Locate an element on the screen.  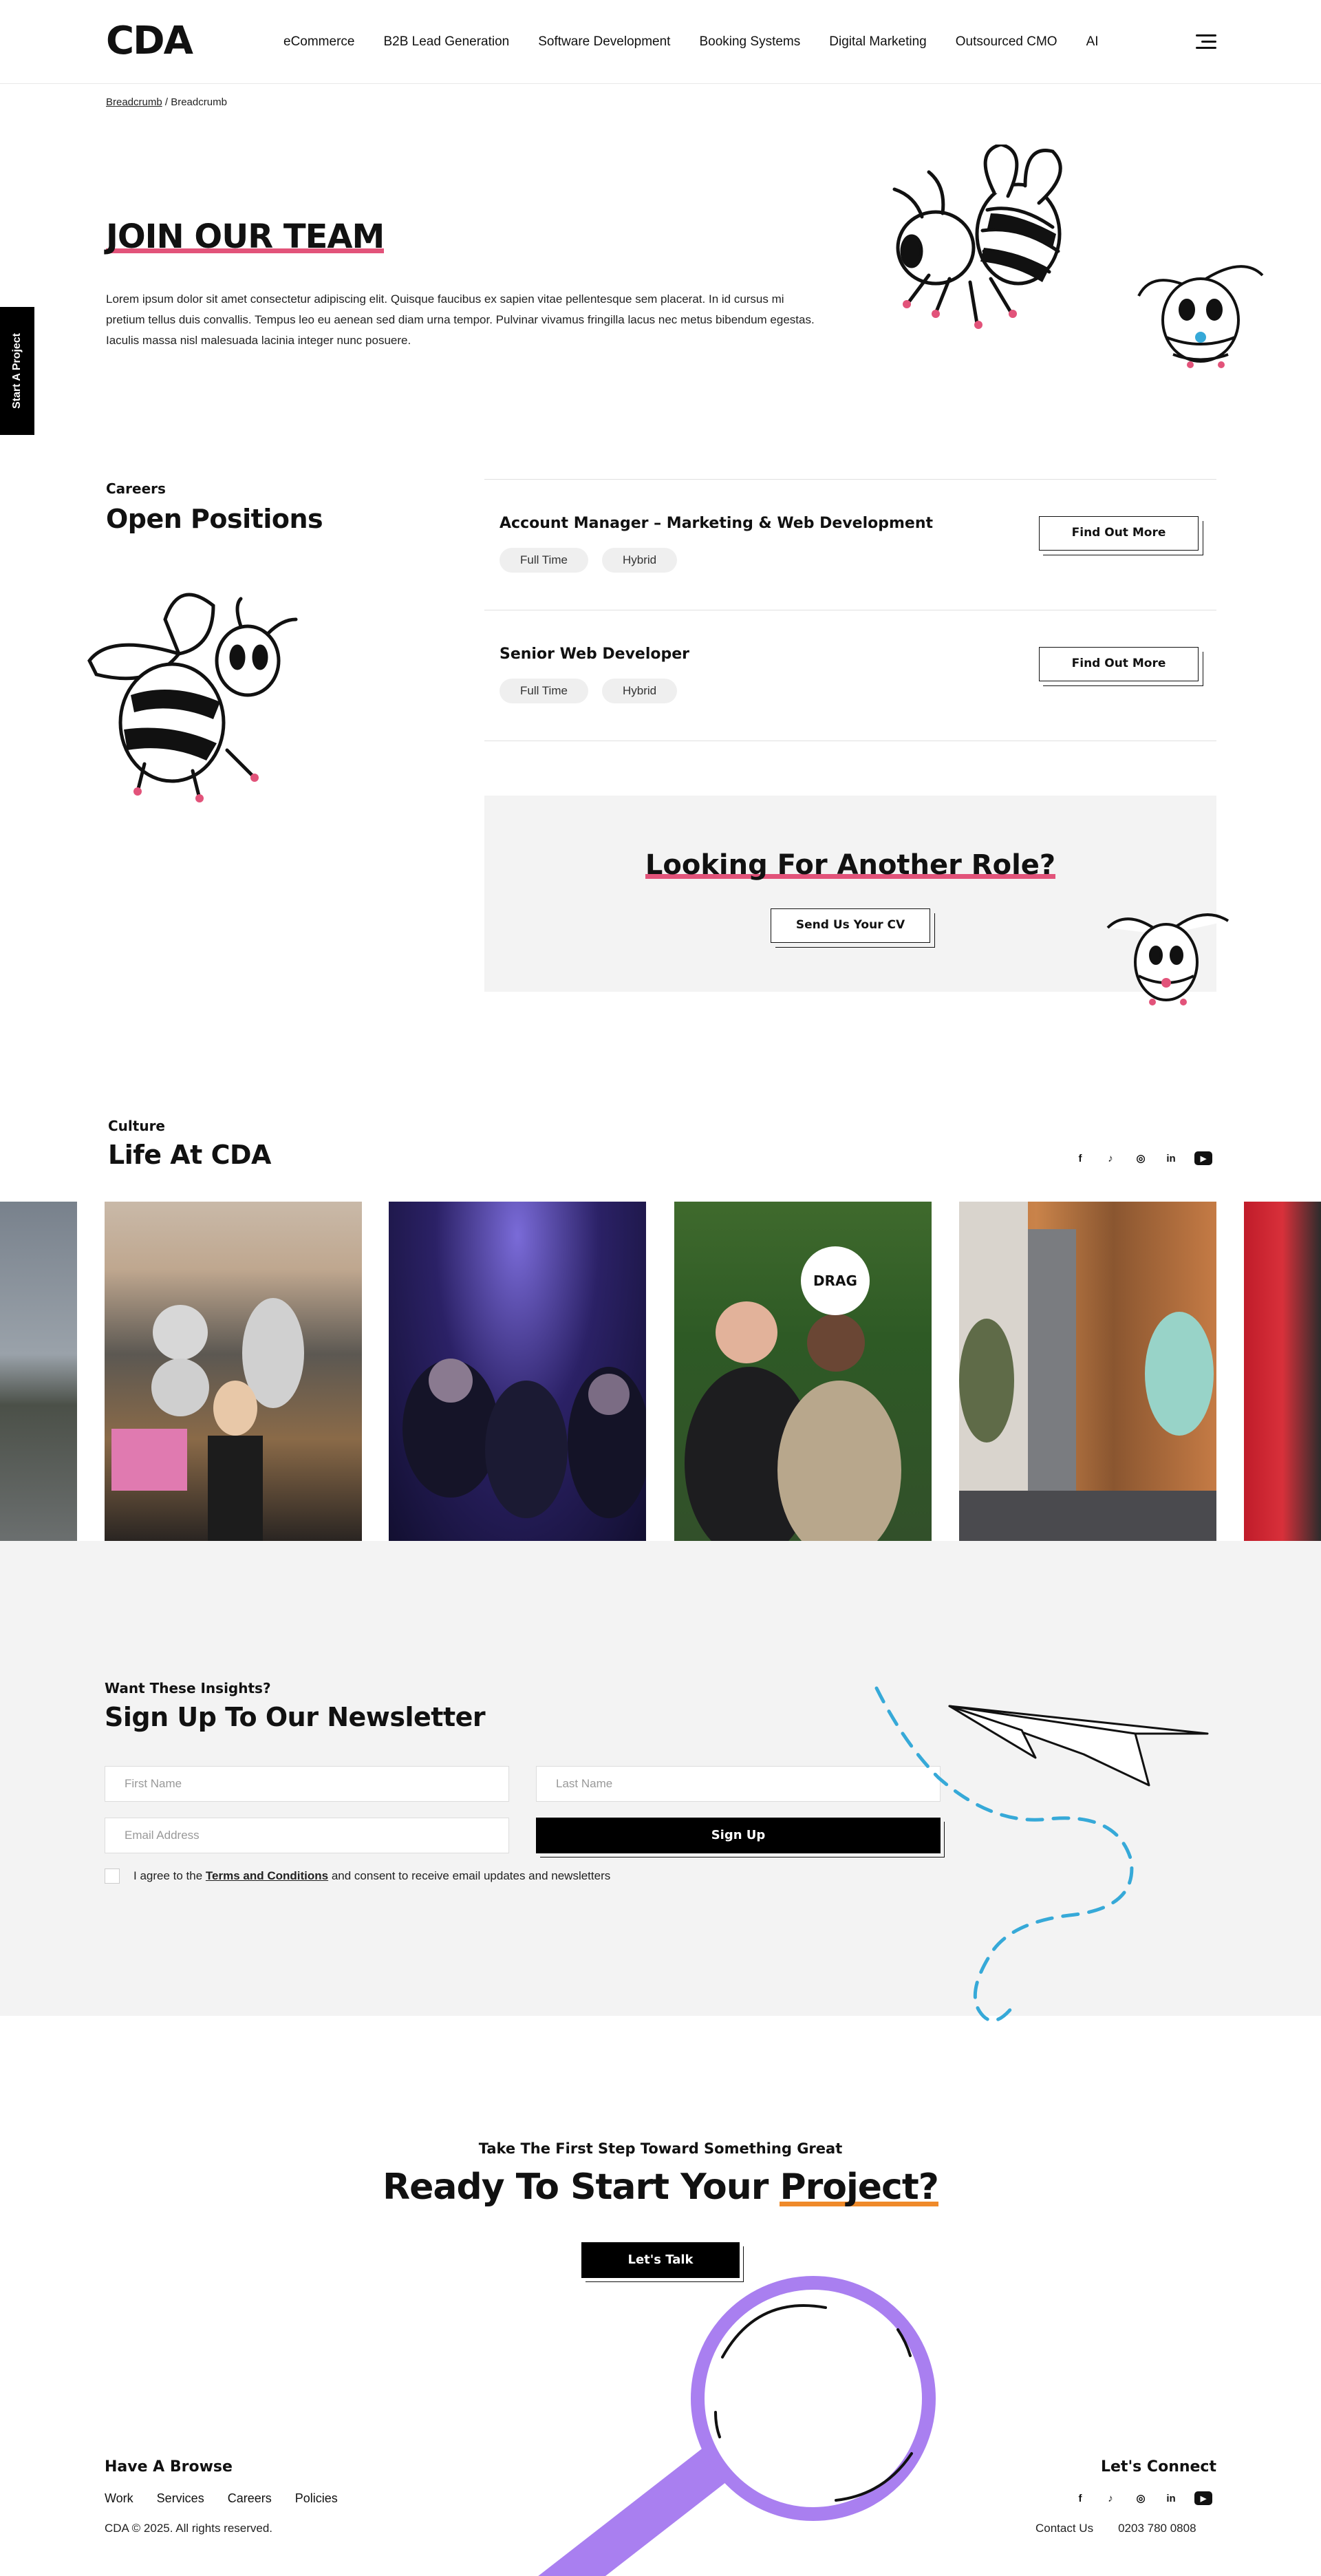
nav-item-b2b-lead-generation: B2B Lead Generation is located at coordinates (446, 42).